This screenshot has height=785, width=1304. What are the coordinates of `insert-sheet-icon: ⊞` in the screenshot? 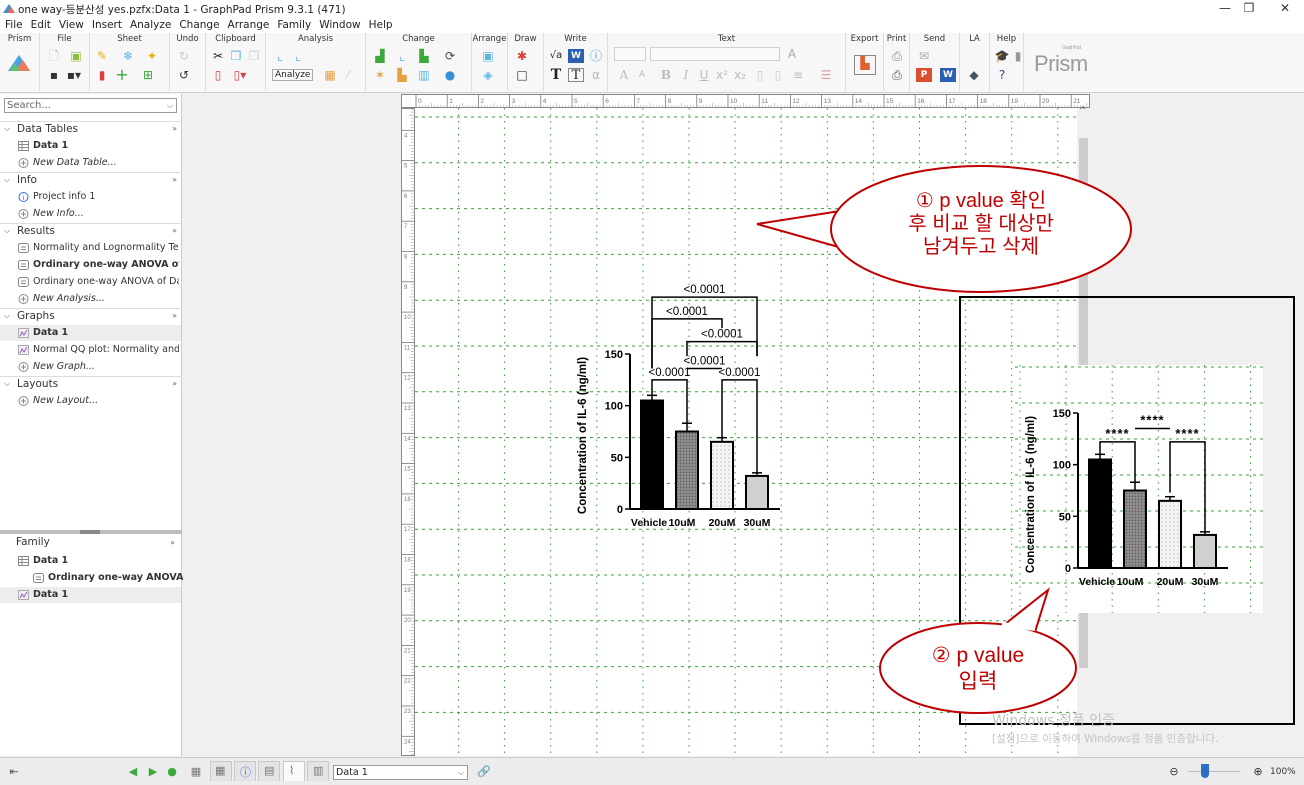 It's located at (148, 75).